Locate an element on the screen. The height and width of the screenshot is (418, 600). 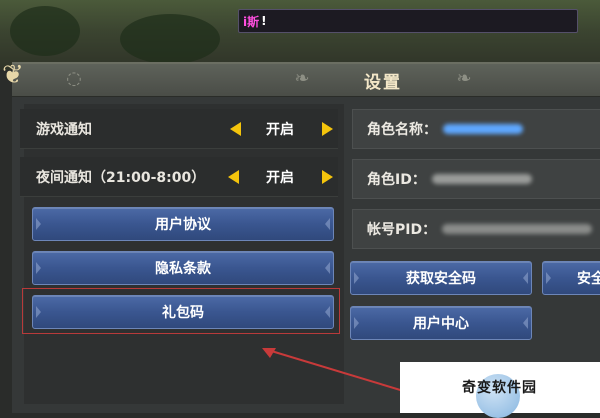
role-name-row: 角色名称： is located at coordinates (476, 129).